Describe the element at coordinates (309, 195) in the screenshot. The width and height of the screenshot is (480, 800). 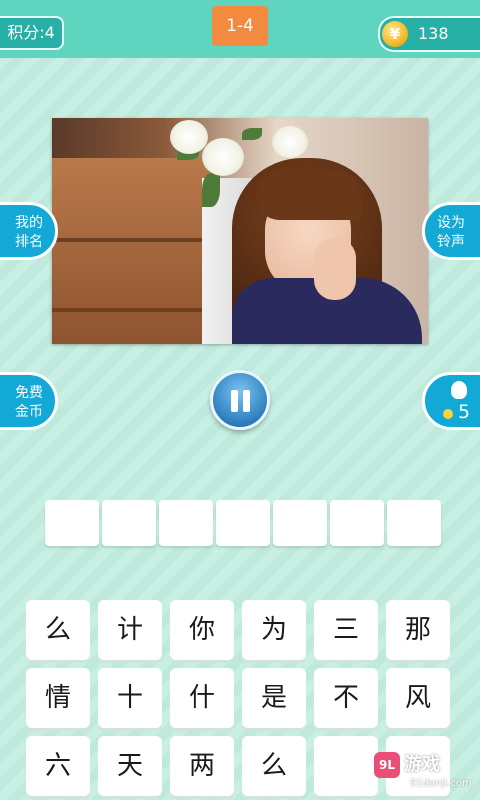
I see `photo-bangs` at that location.